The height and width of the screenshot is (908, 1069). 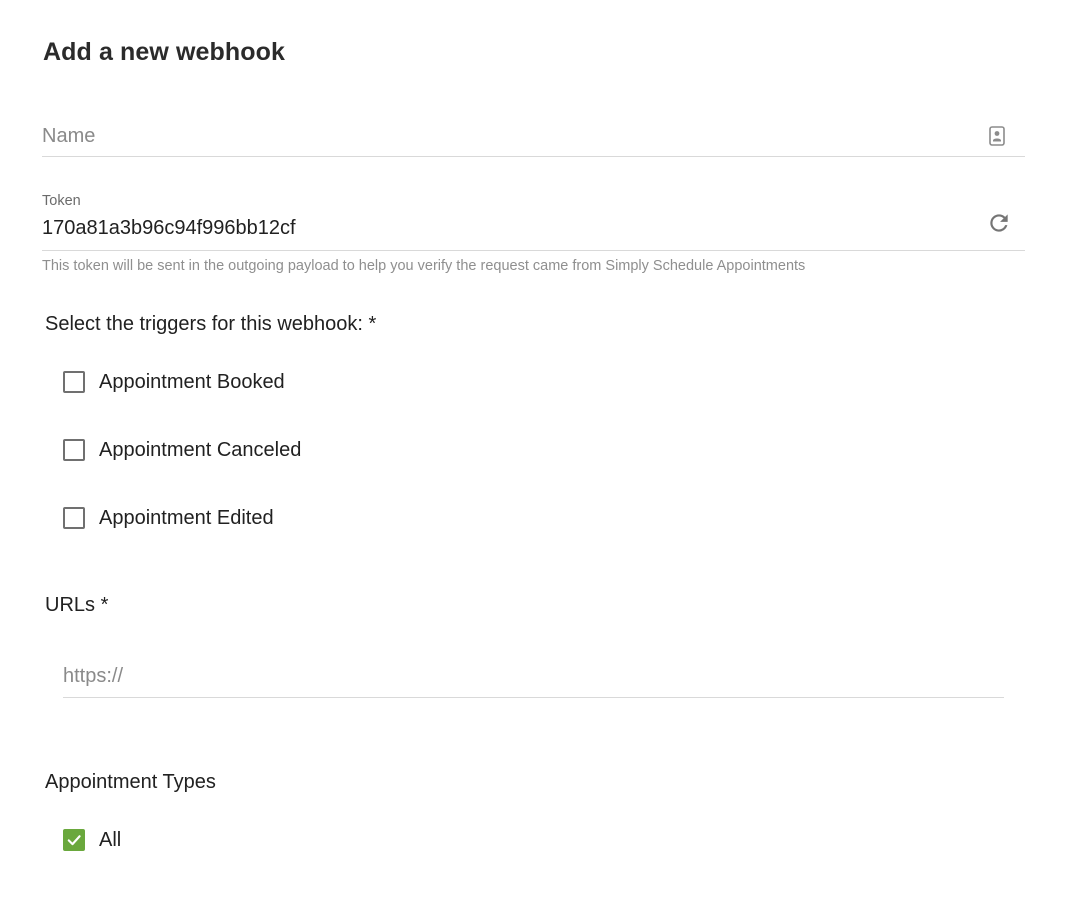 I want to click on trigger-appointment-canceled: Appointment Canceled, so click(x=182, y=450).